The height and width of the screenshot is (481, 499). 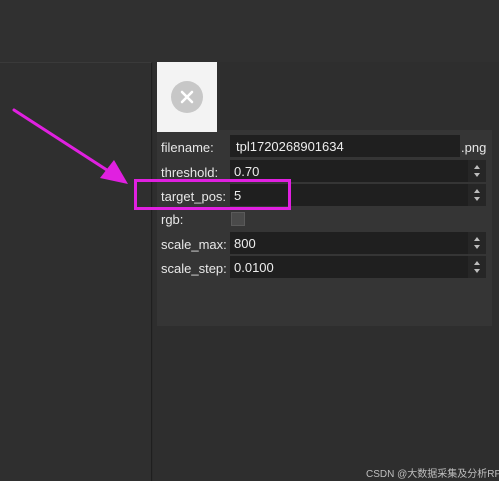 I want to click on watermark: CSDN @大数据采集及分析RPA, so click(x=432, y=474).